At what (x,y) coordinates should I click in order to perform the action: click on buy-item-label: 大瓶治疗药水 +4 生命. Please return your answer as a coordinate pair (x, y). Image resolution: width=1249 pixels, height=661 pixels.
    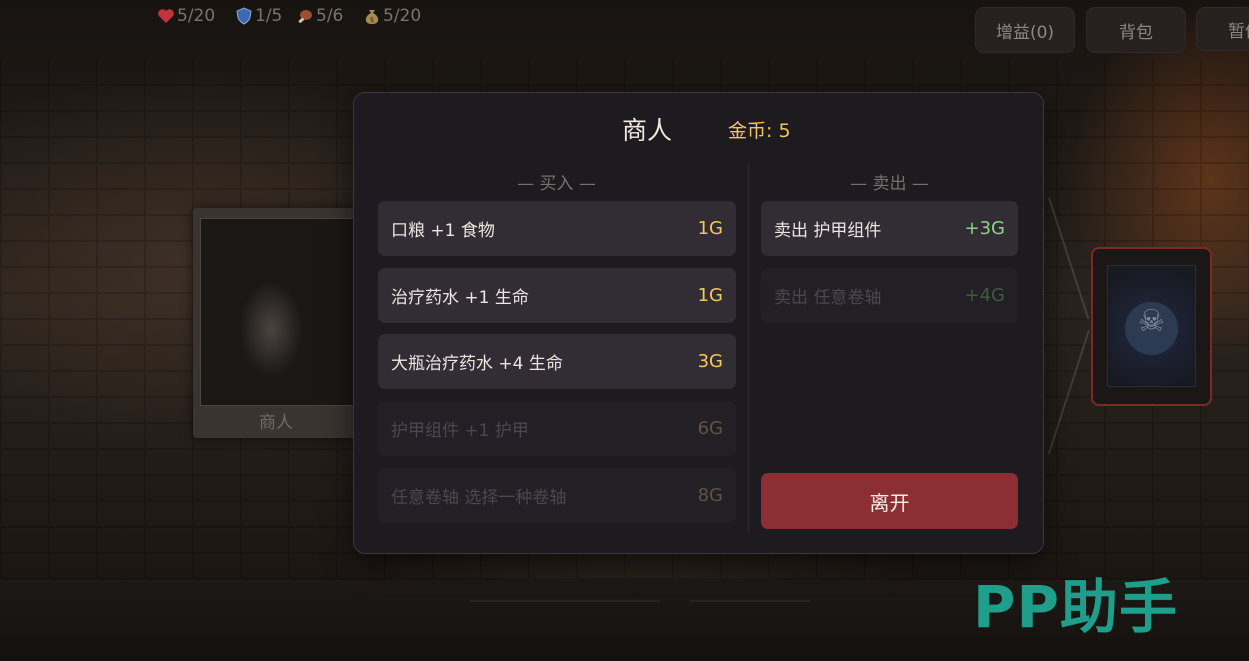
    Looking at the image, I should click on (477, 364).